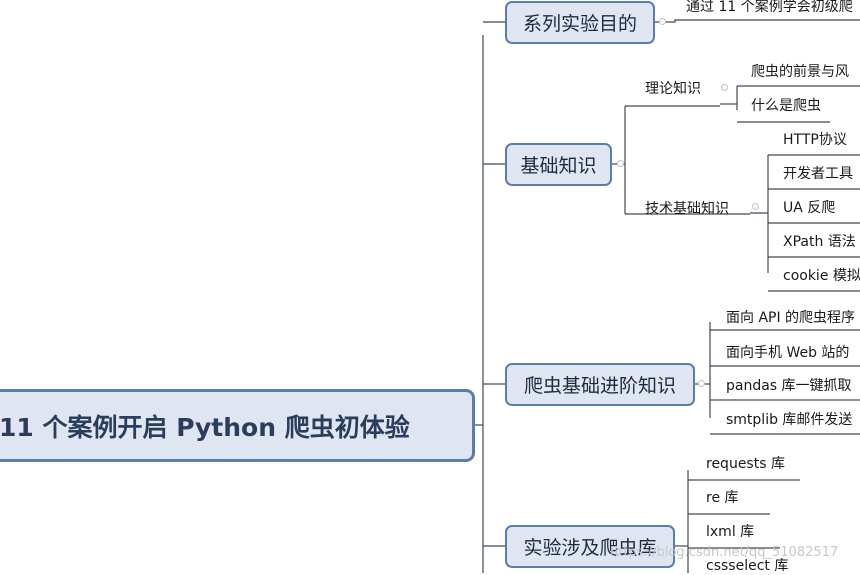 Image resolution: width=860 pixels, height=575 pixels. I want to click on leaf-xpath-syntax: XPath 语法, so click(819, 242).